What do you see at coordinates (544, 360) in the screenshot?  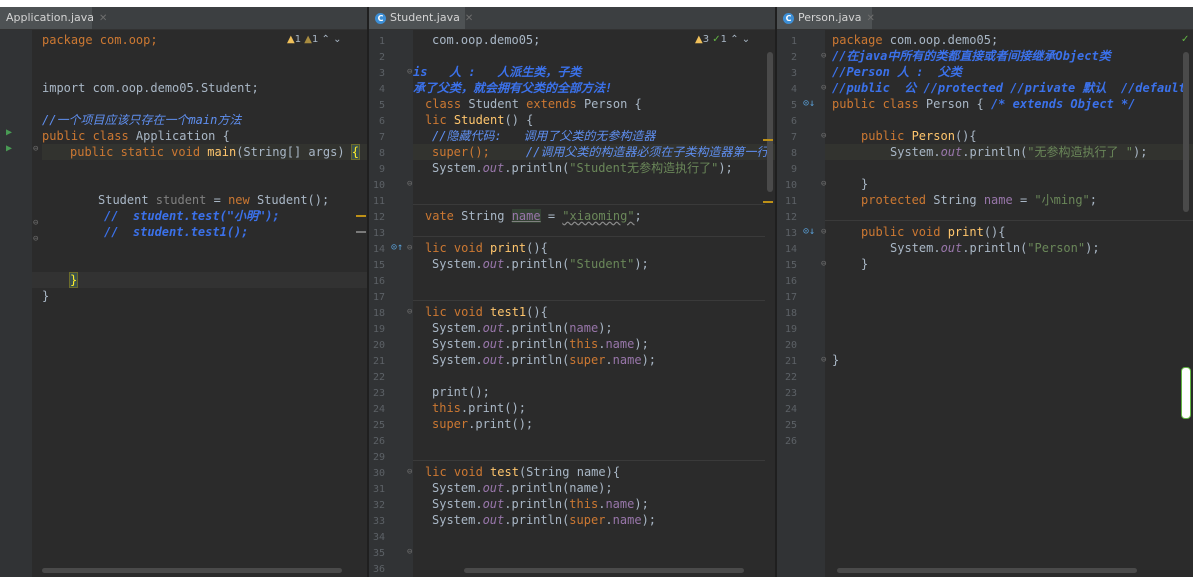 I see `code-line-21: System.out.println(super.name);` at bounding box center [544, 360].